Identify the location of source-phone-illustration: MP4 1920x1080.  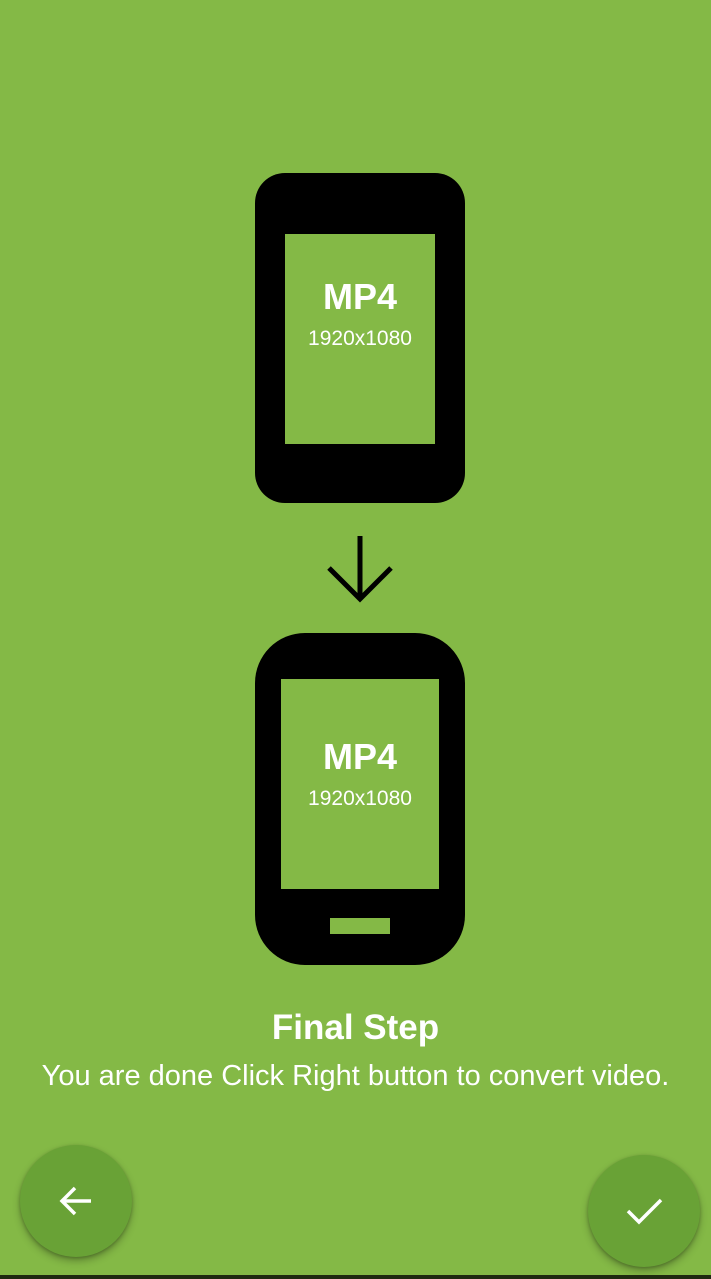
(360, 338).